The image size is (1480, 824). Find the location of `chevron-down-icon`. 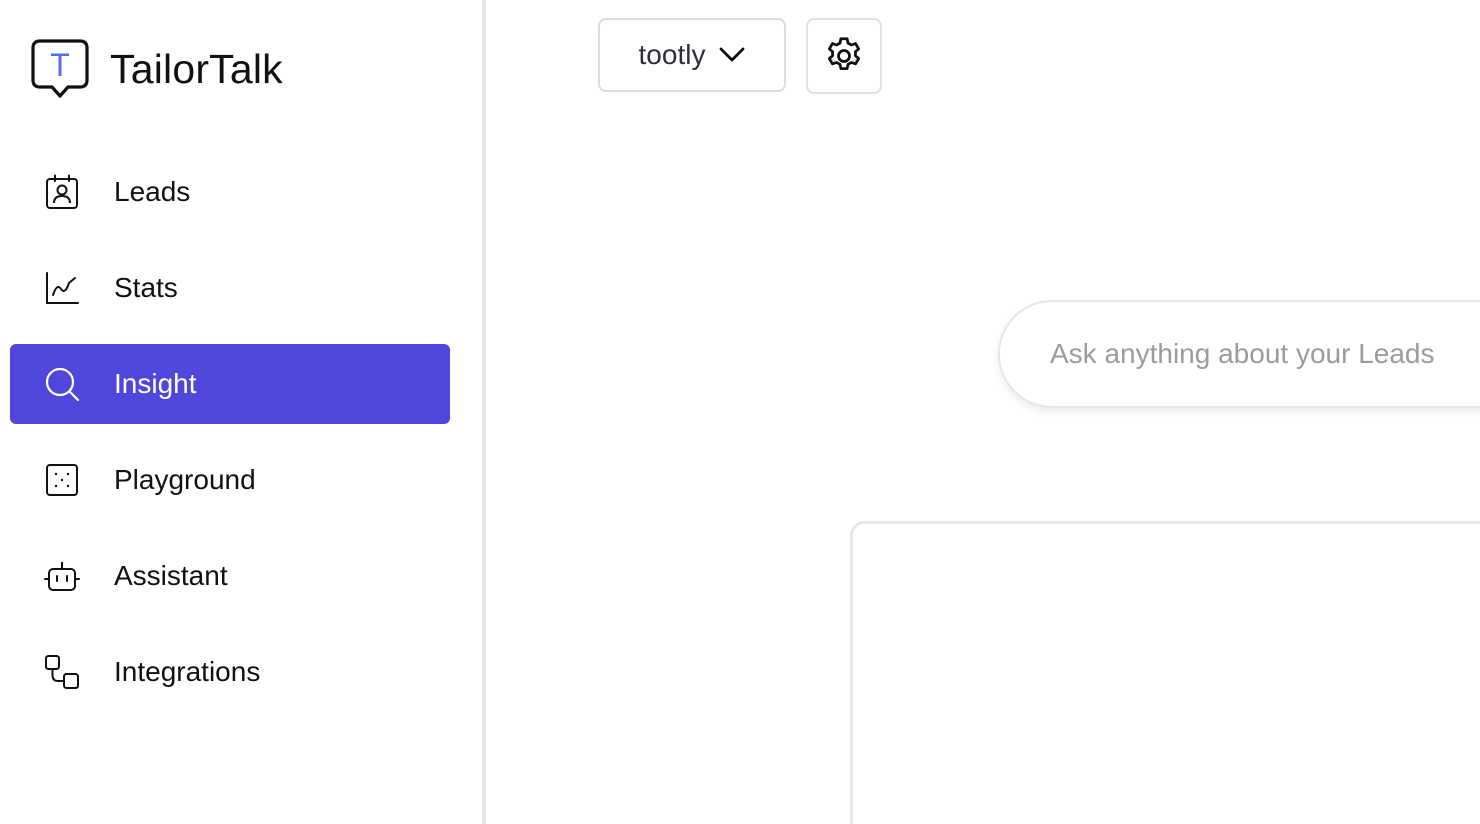

chevron-down-icon is located at coordinates (732, 54).